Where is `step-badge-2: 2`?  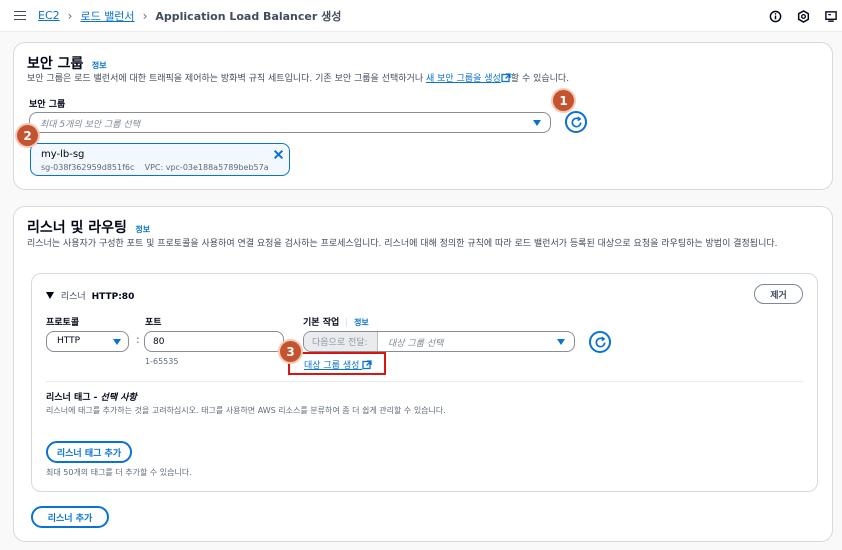
step-badge-2: 2 is located at coordinates (27, 135).